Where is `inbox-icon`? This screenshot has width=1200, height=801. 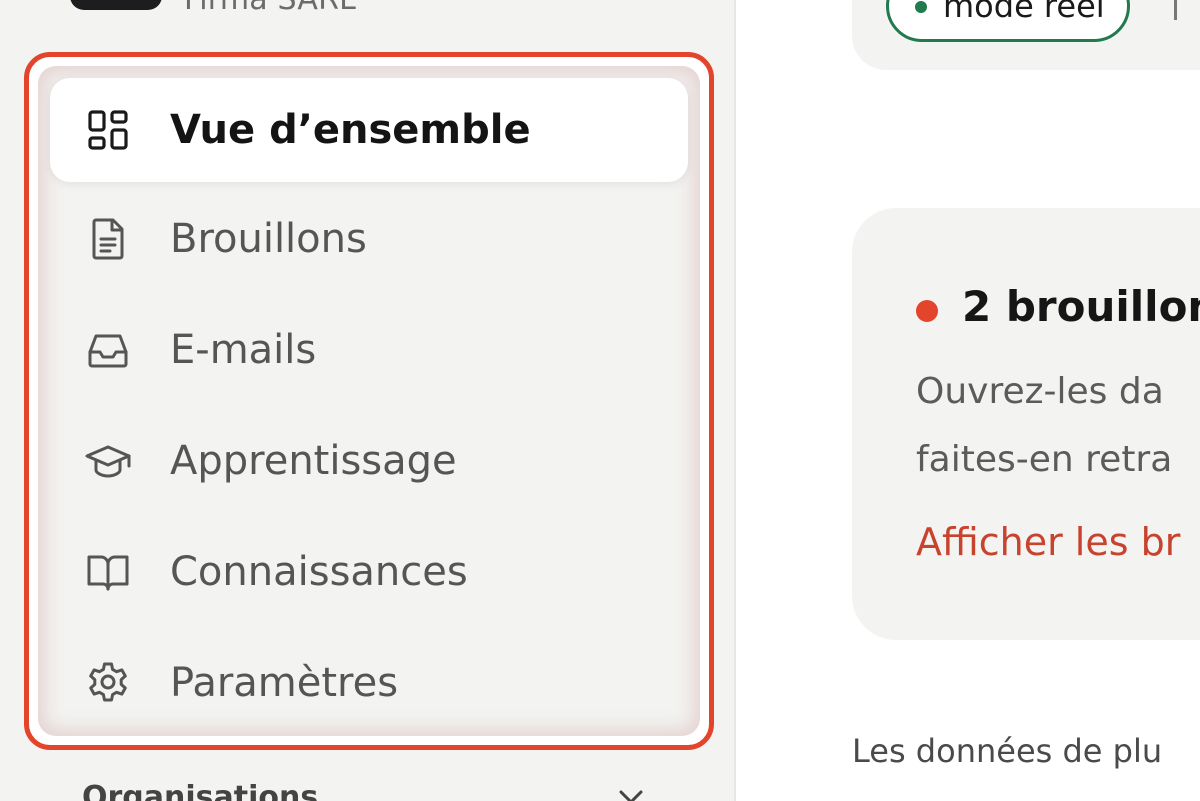
inbox-icon is located at coordinates (108, 350).